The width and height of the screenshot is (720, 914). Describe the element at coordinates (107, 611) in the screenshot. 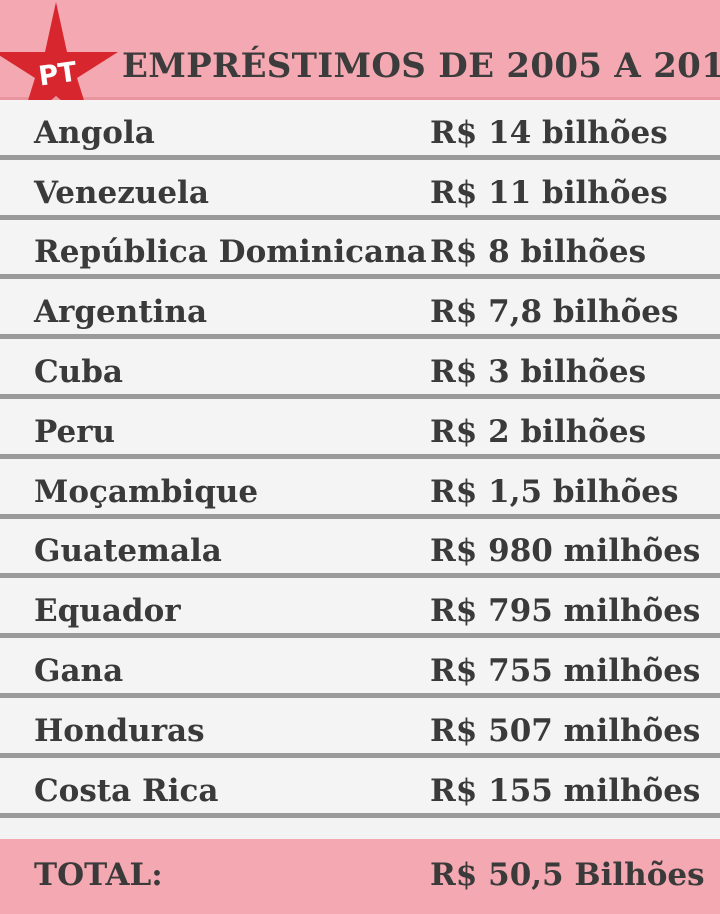

I see `country-name: Equador` at that location.